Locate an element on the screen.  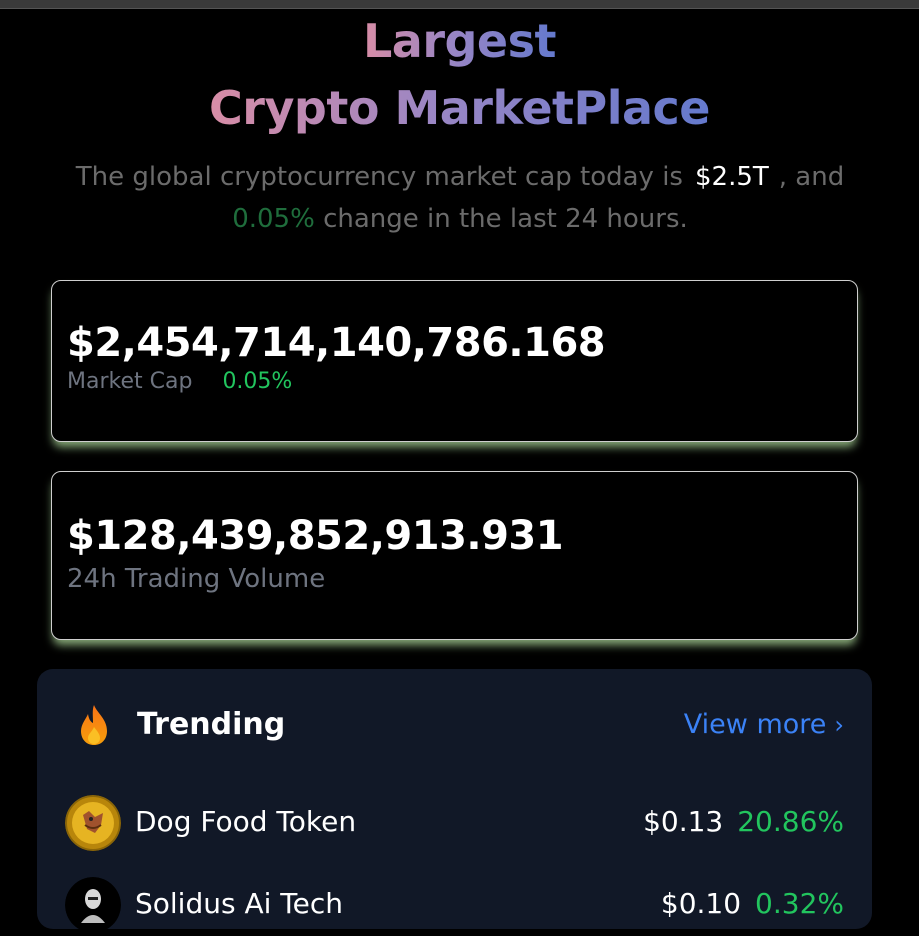
trending-title: Trending is located at coordinates (211, 724).